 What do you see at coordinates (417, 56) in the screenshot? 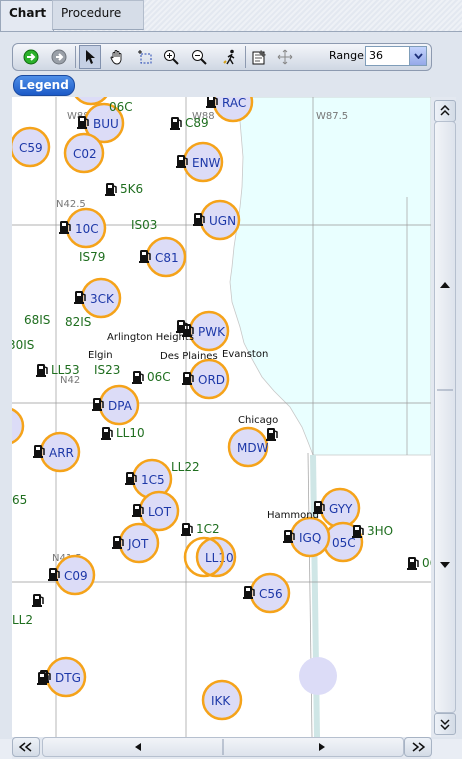
I see `chevron-down-icon` at bounding box center [417, 56].